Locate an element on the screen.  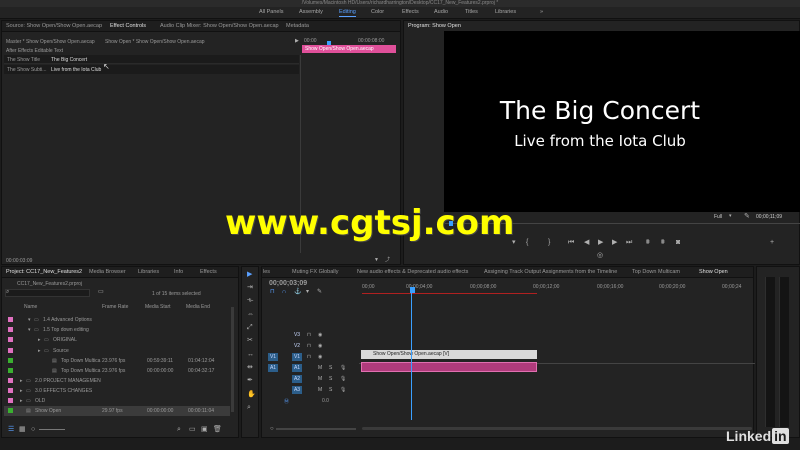
workspace-libraries: Libraries is located at coordinates (505, 12).